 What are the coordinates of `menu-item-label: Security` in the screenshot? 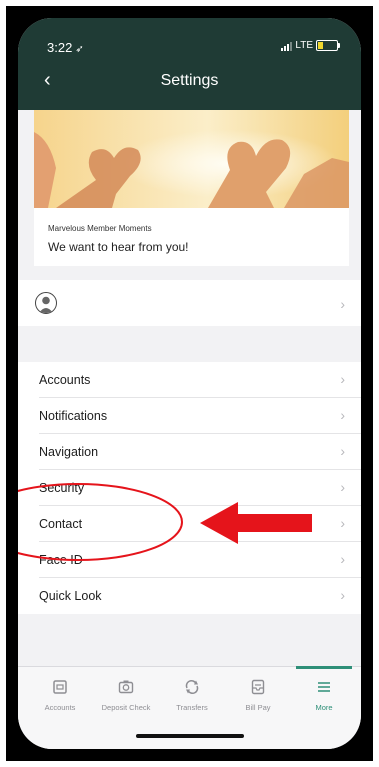 It's located at (62, 488).